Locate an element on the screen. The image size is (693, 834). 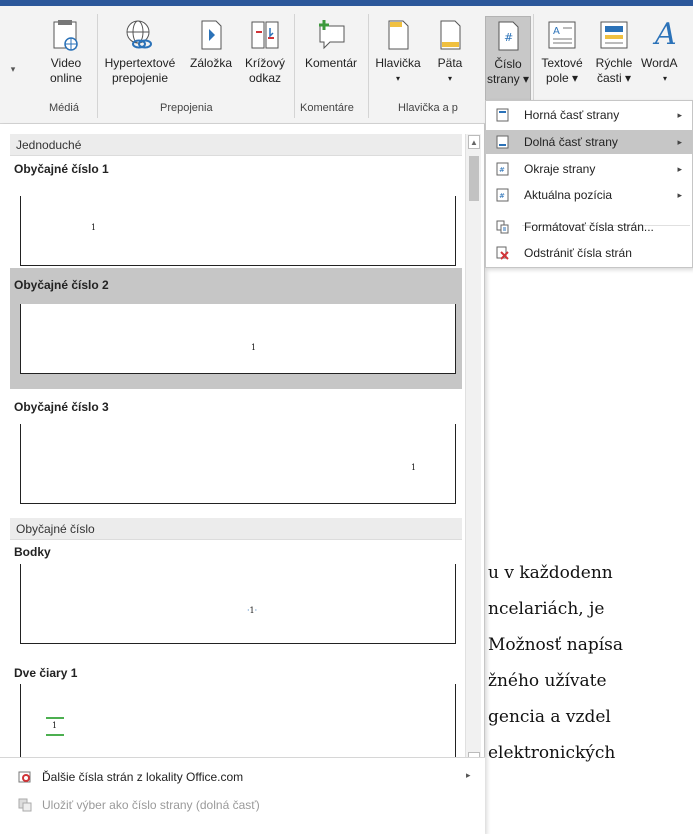
cross-reference-label-2: odkaz is located at coordinates (265, 78).